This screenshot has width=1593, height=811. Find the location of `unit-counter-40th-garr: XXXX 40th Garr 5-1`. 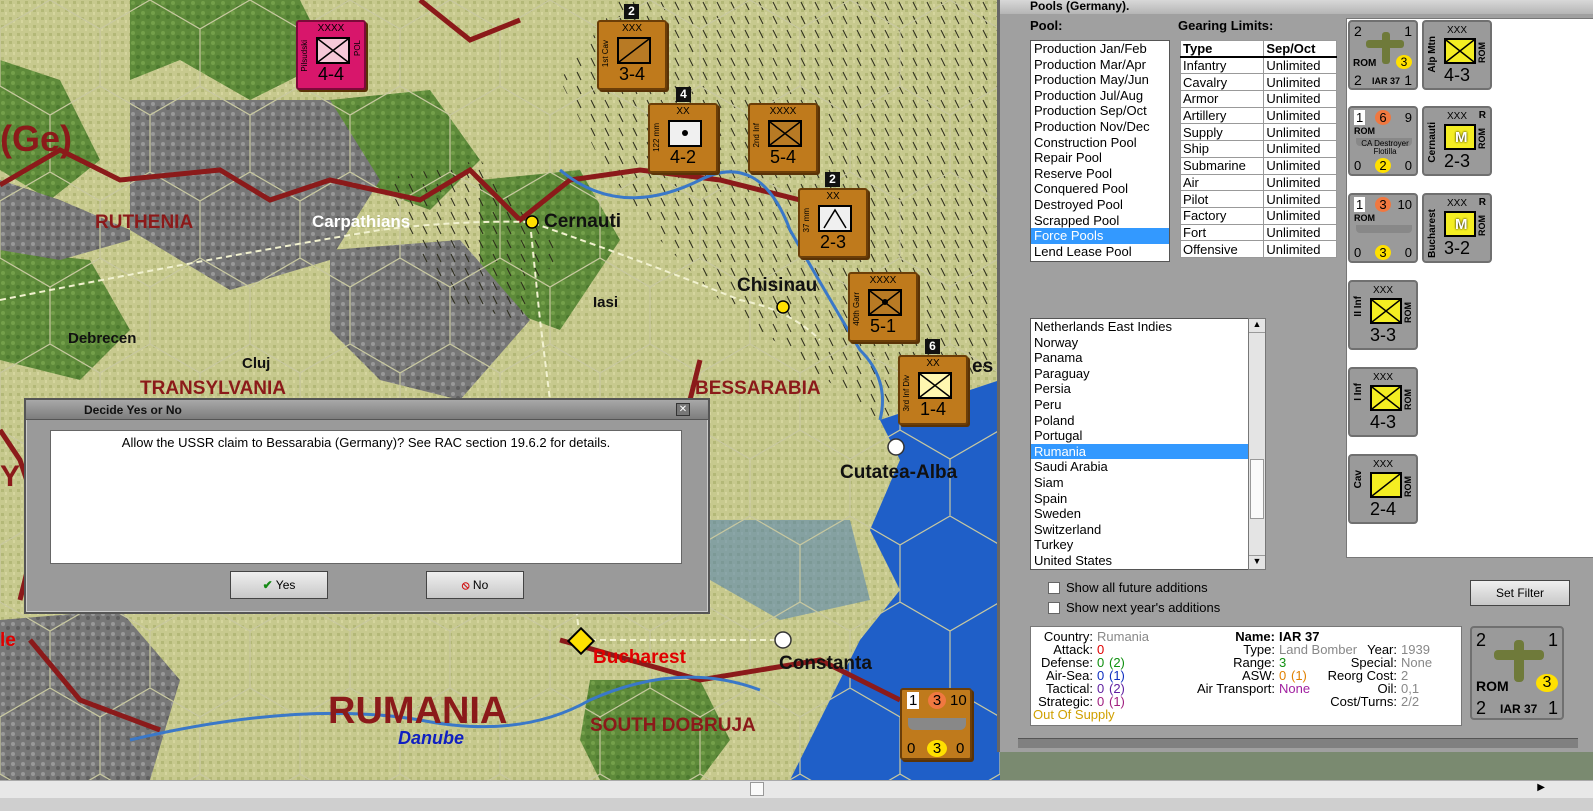

unit-counter-40th-garr: XXXX 40th Garr 5-1 is located at coordinates (883, 307).